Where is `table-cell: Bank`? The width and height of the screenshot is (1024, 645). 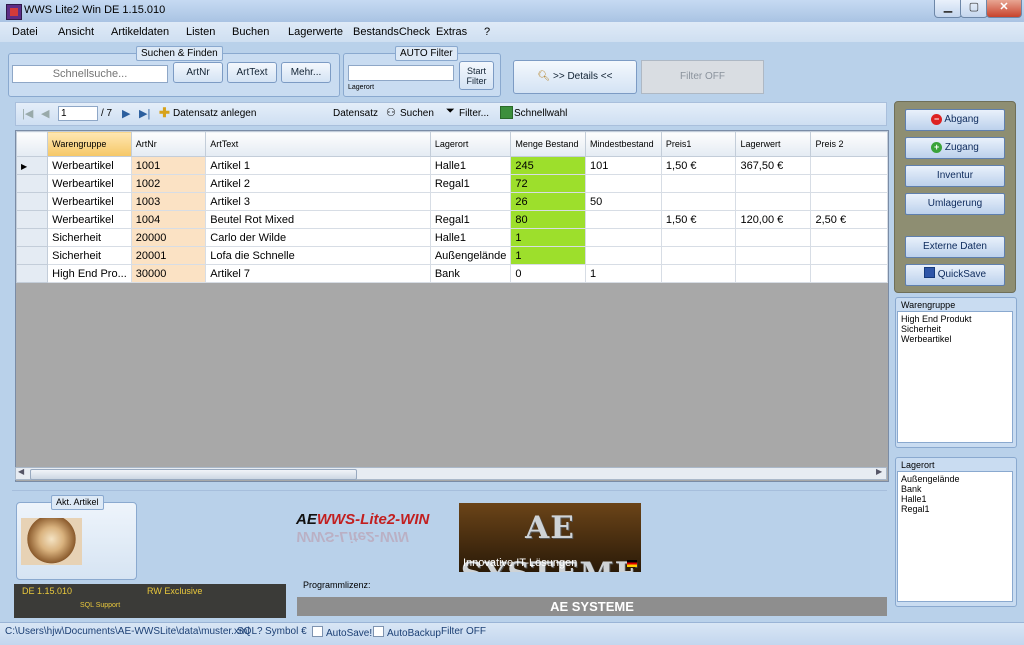 table-cell: Bank is located at coordinates (470, 273).